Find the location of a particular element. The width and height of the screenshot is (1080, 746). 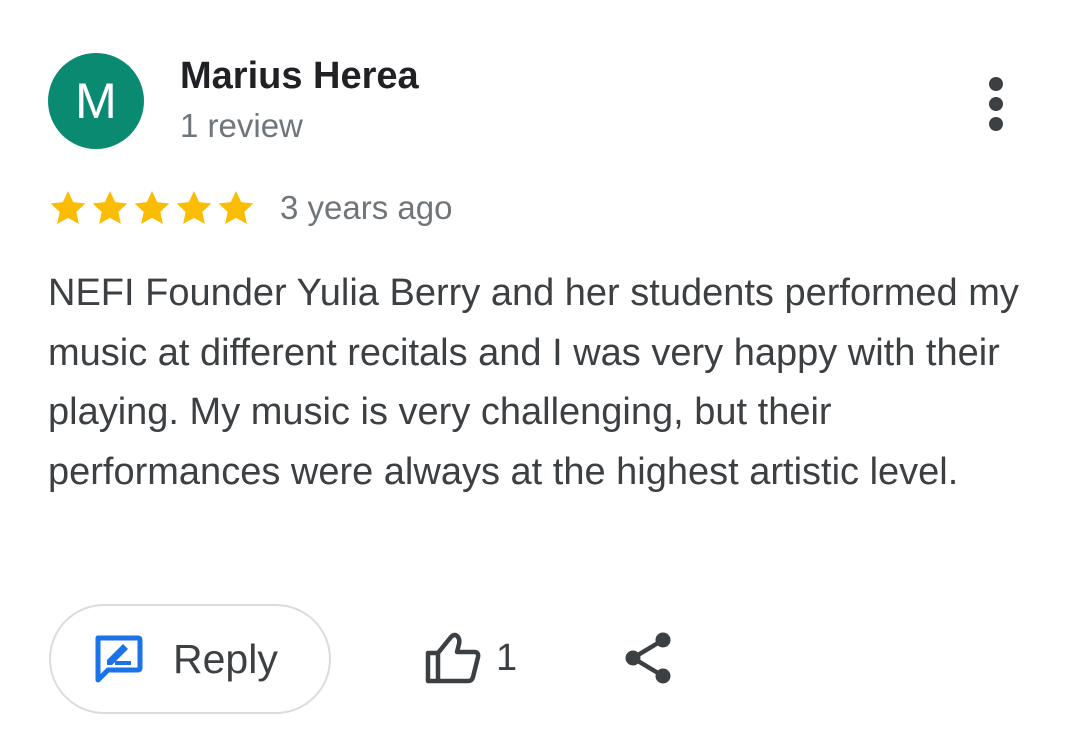

avatar: M is located at coordinates (96, 101).